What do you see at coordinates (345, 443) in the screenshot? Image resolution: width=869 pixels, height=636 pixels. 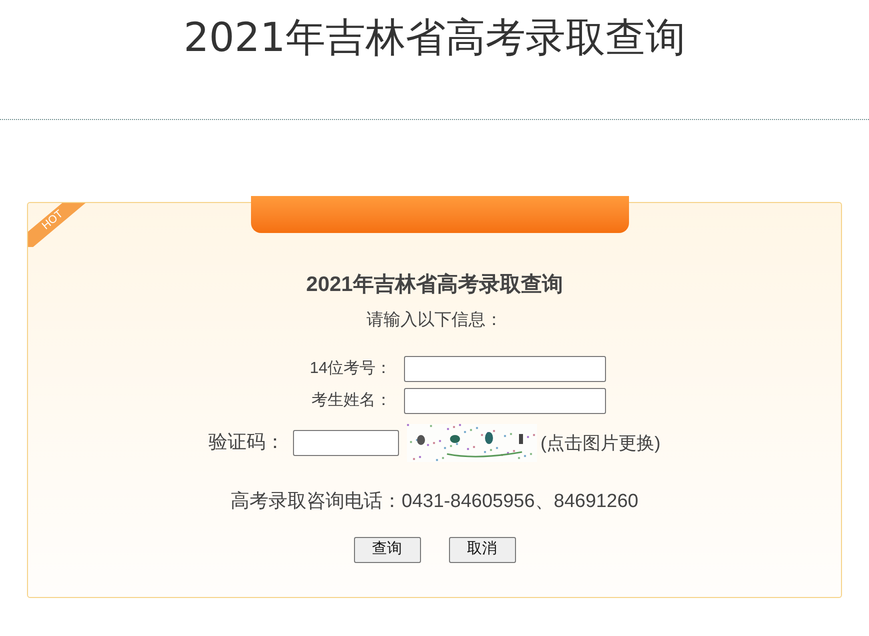 I see `captcha-field` at bounding box center [345, 443].